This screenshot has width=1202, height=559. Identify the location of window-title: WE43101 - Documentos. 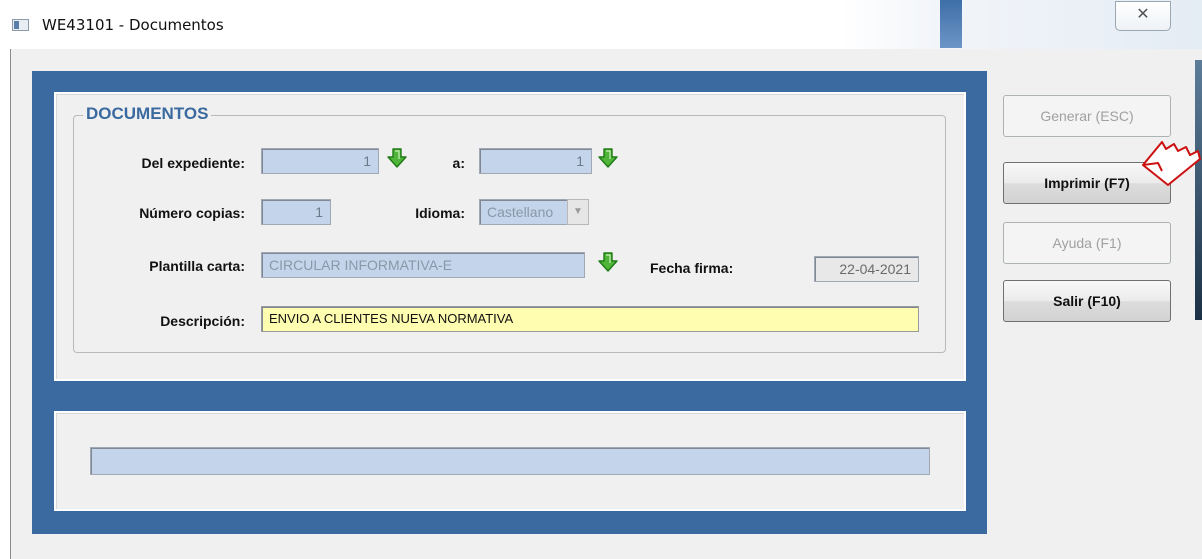
(133, 25).